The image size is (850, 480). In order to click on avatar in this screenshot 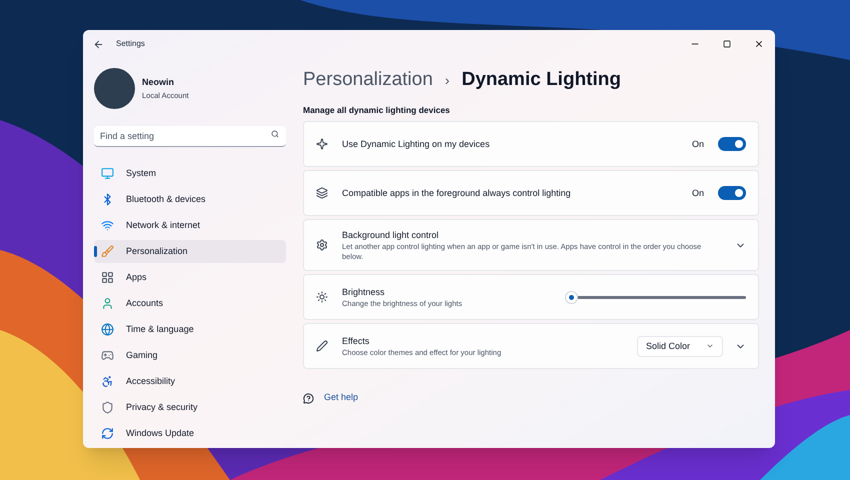, I will do `click(114, 88)`.